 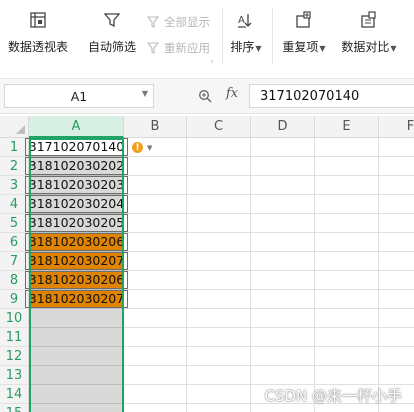 What do you see at coordinates (396, 261) in the screenshot?
I see `cell-f7` at bounding box center [396, 261].